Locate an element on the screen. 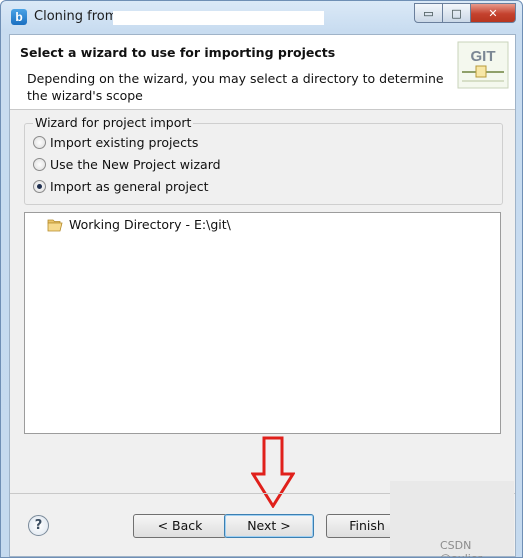  help-icon: ? is located at coordinates (38, 525).